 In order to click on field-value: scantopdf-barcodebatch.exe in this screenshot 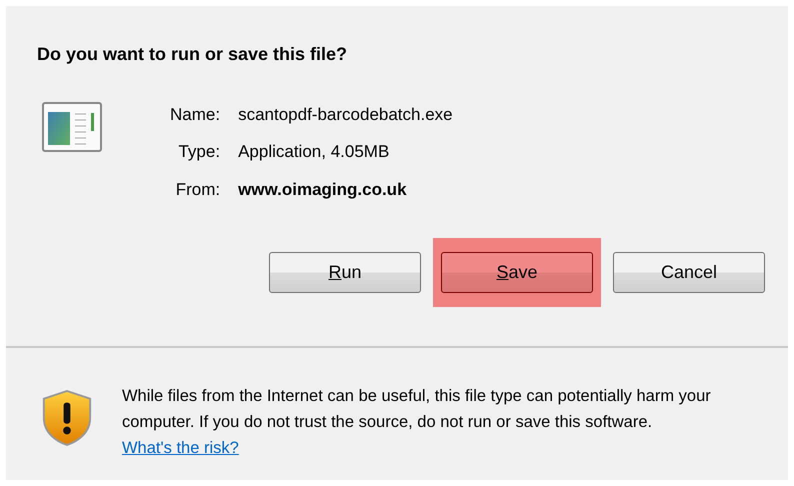, I will do `click(345, 115)`.